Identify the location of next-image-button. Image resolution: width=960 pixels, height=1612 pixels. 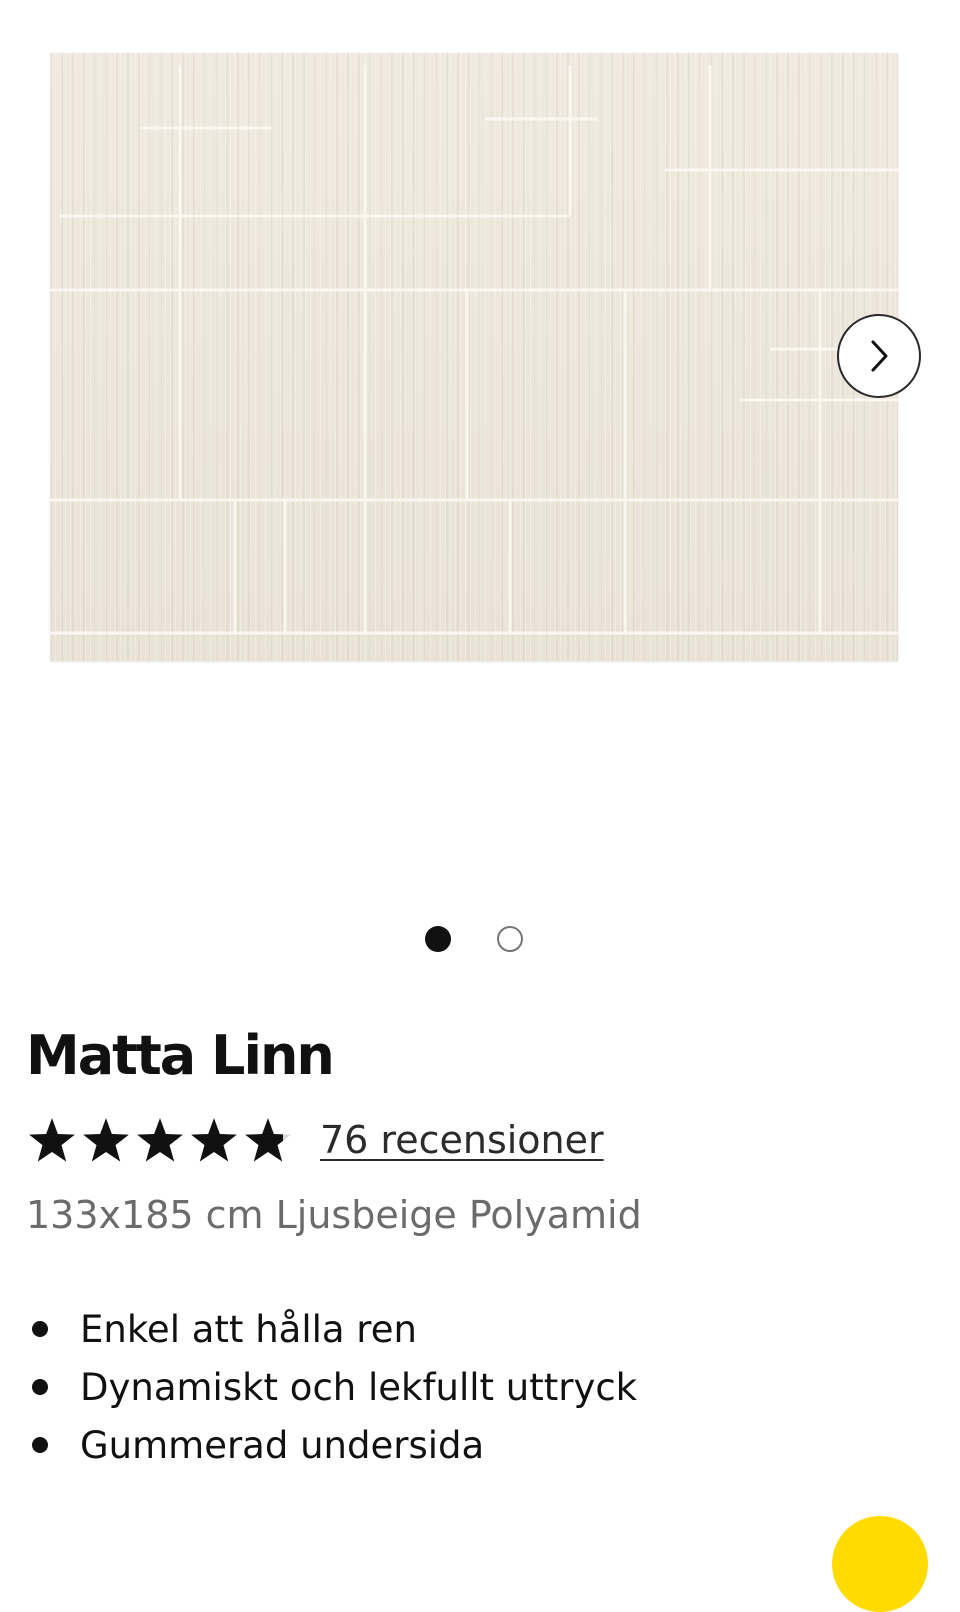
(879, 356).